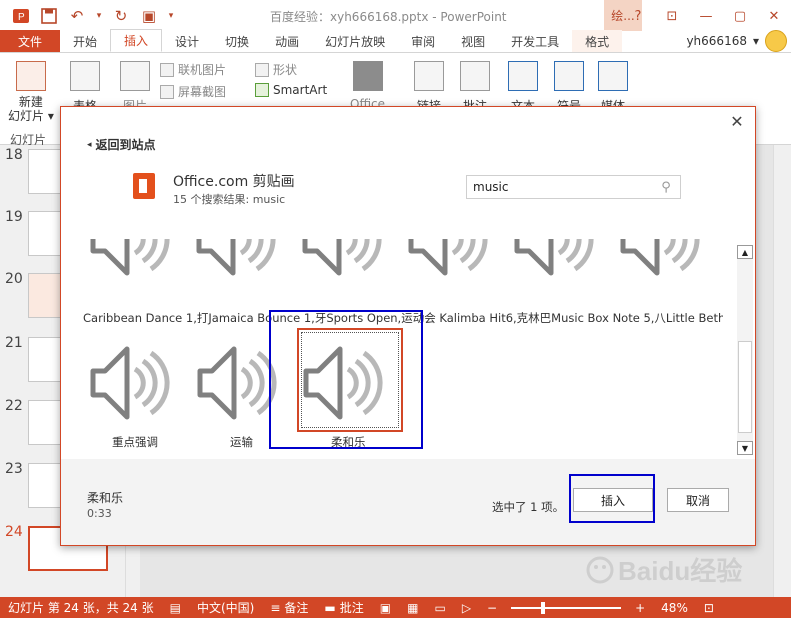  Describe the element at coordinates (351, 608) in the screenshot. I see `comments-label: 批注` at that location.